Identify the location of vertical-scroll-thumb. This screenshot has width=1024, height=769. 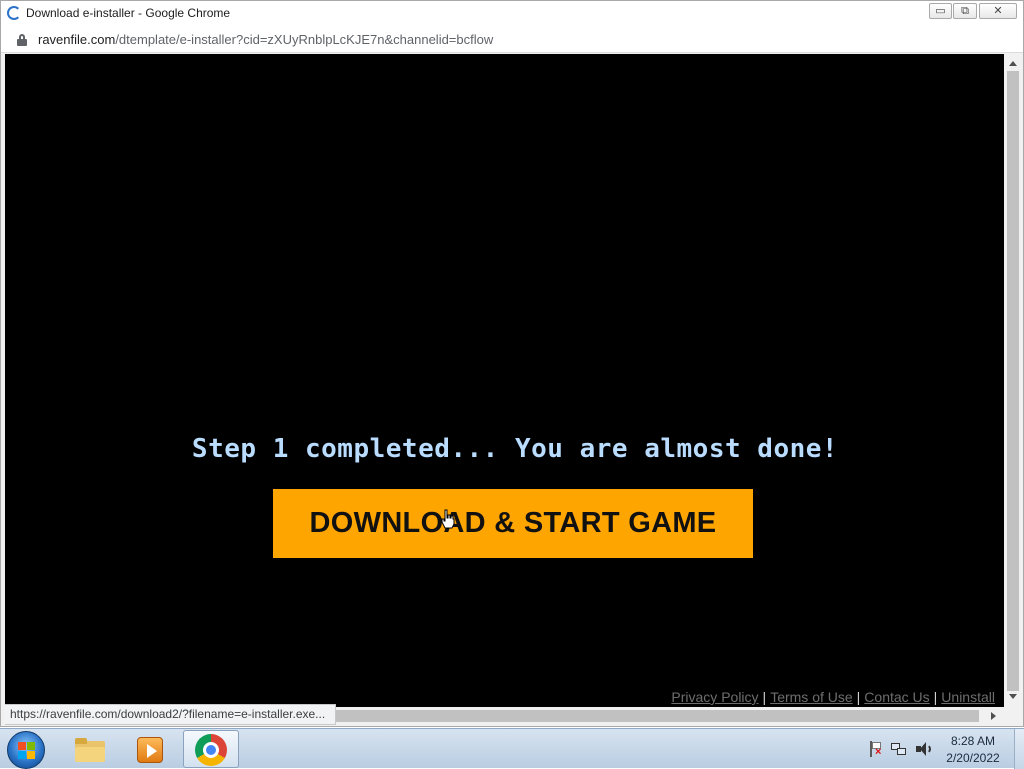
(1013, 381).